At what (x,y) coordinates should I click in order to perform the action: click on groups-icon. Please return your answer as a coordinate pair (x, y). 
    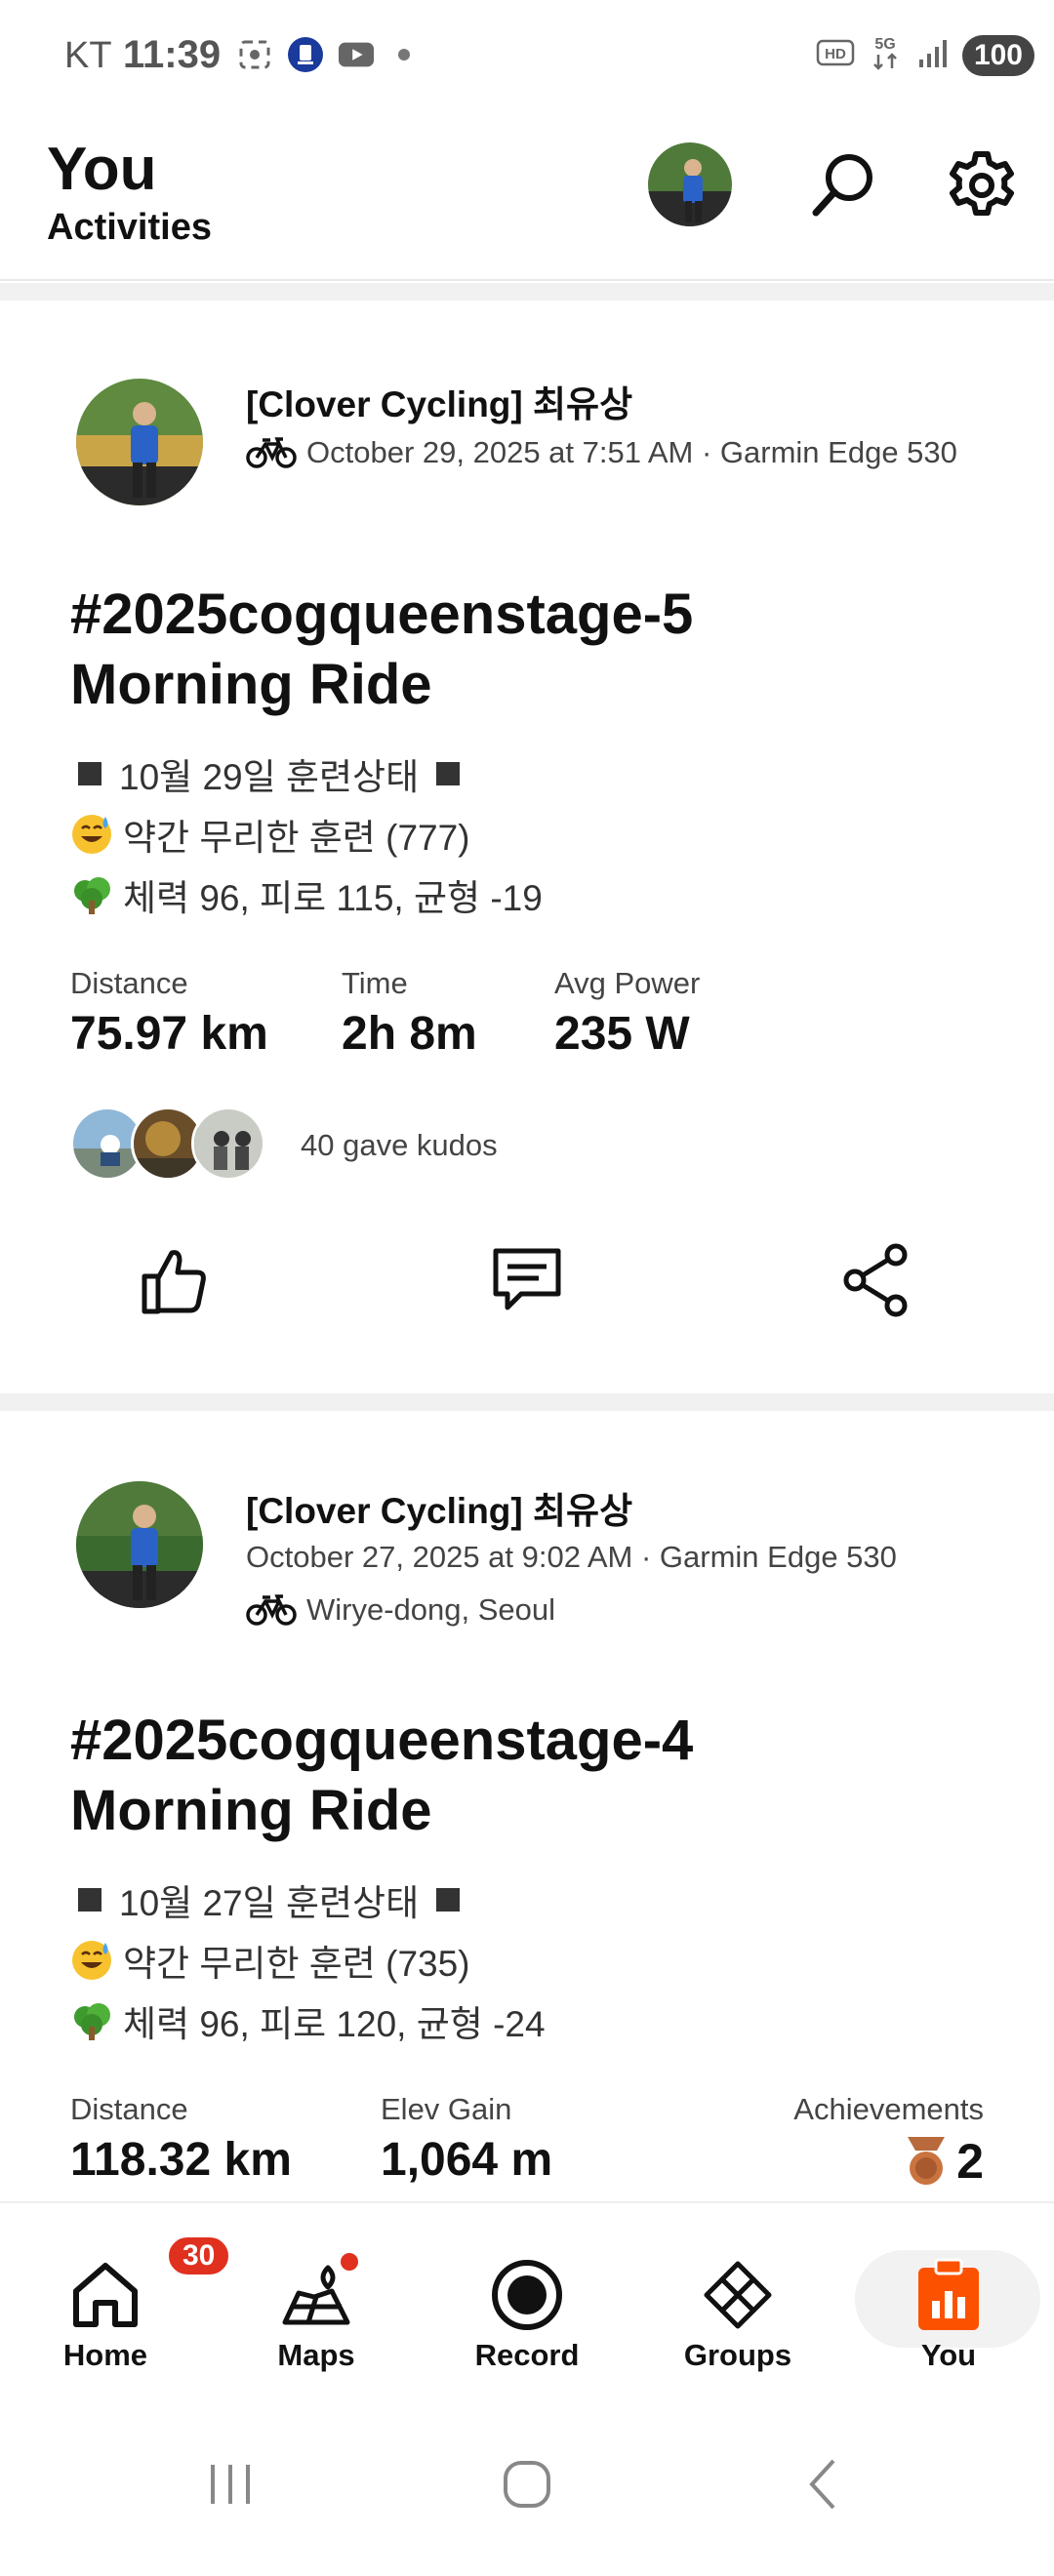
    Looking at the image, I should click on (738, 2295).